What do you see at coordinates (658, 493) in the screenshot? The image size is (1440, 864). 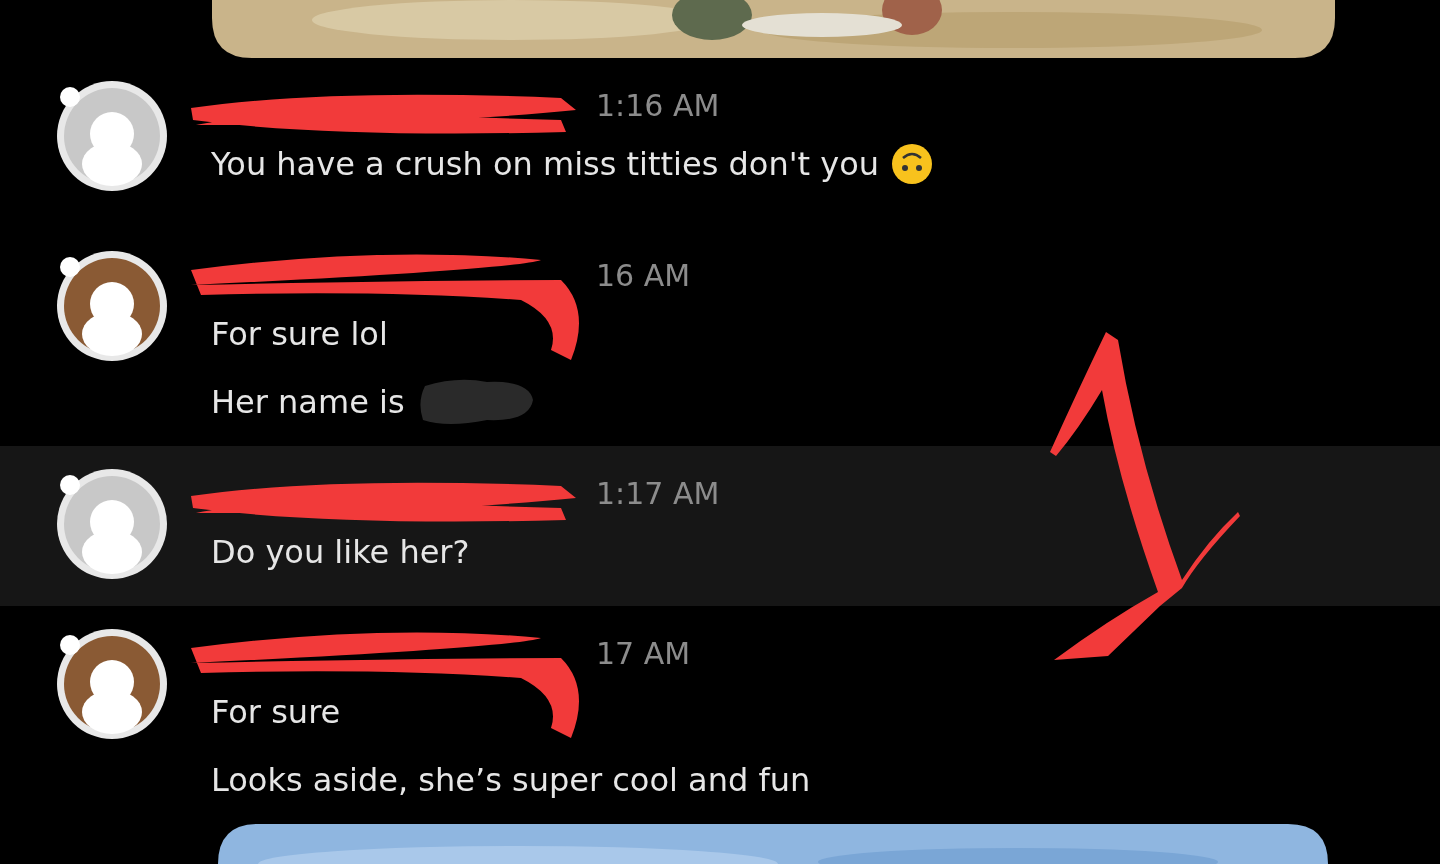 I see `message-time: 1:17 AM` at bounding box center [658, 493].